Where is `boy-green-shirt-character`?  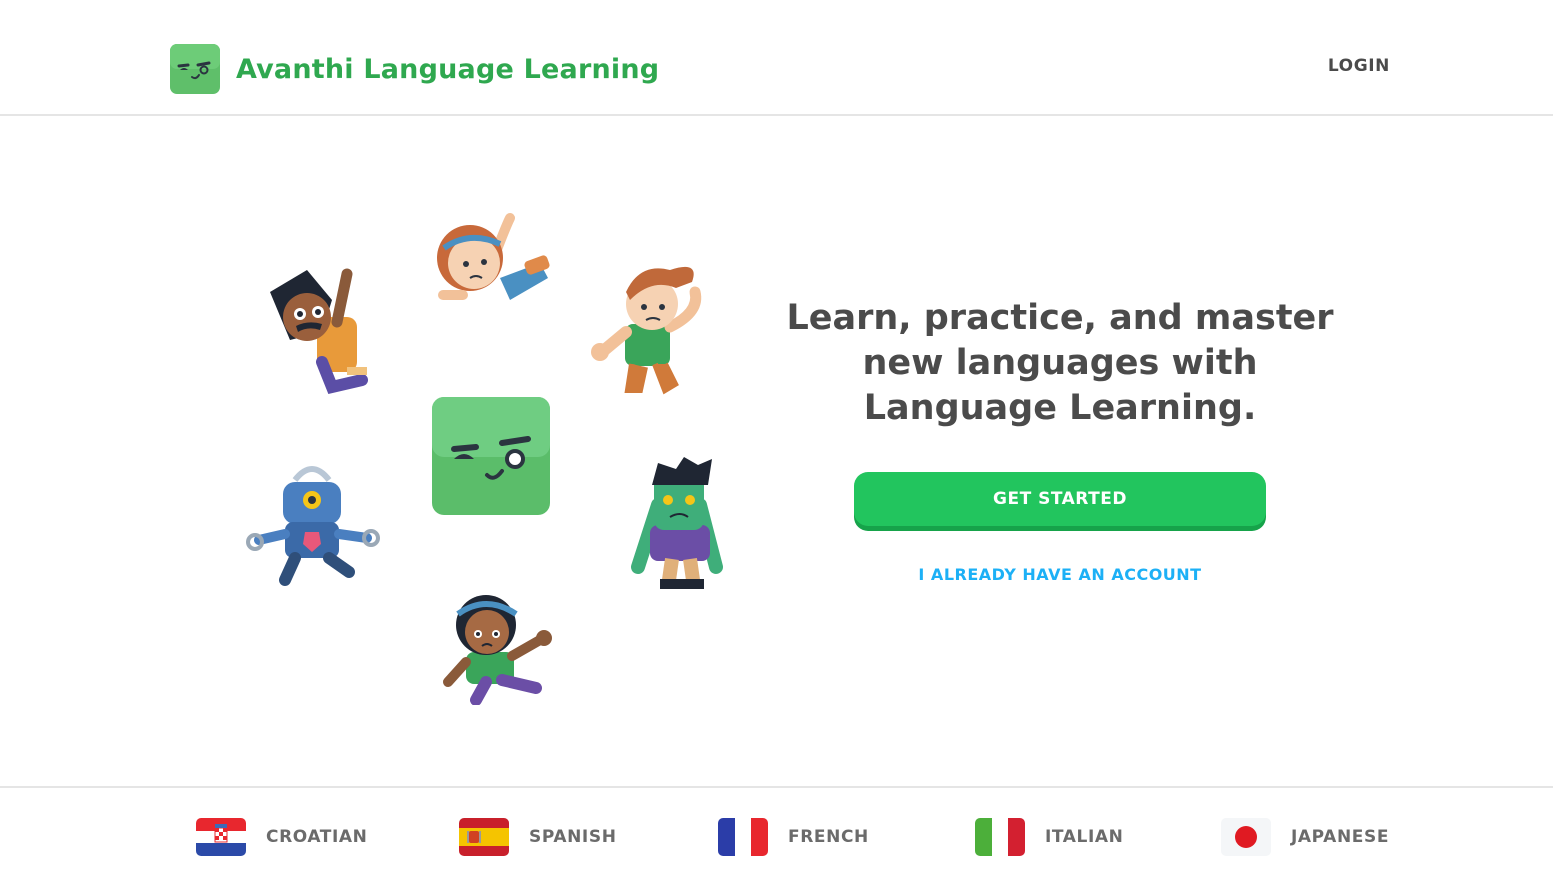
boy-green-shirt-character is located at coordinates (646, 330).